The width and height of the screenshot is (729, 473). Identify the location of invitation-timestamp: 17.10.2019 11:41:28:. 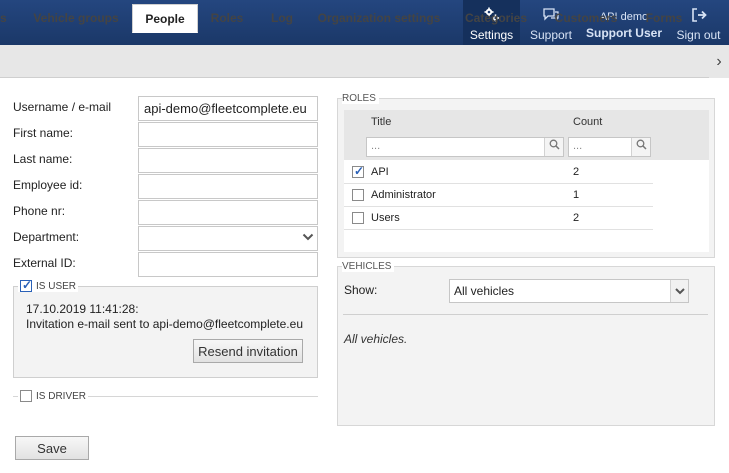
(82, 309).